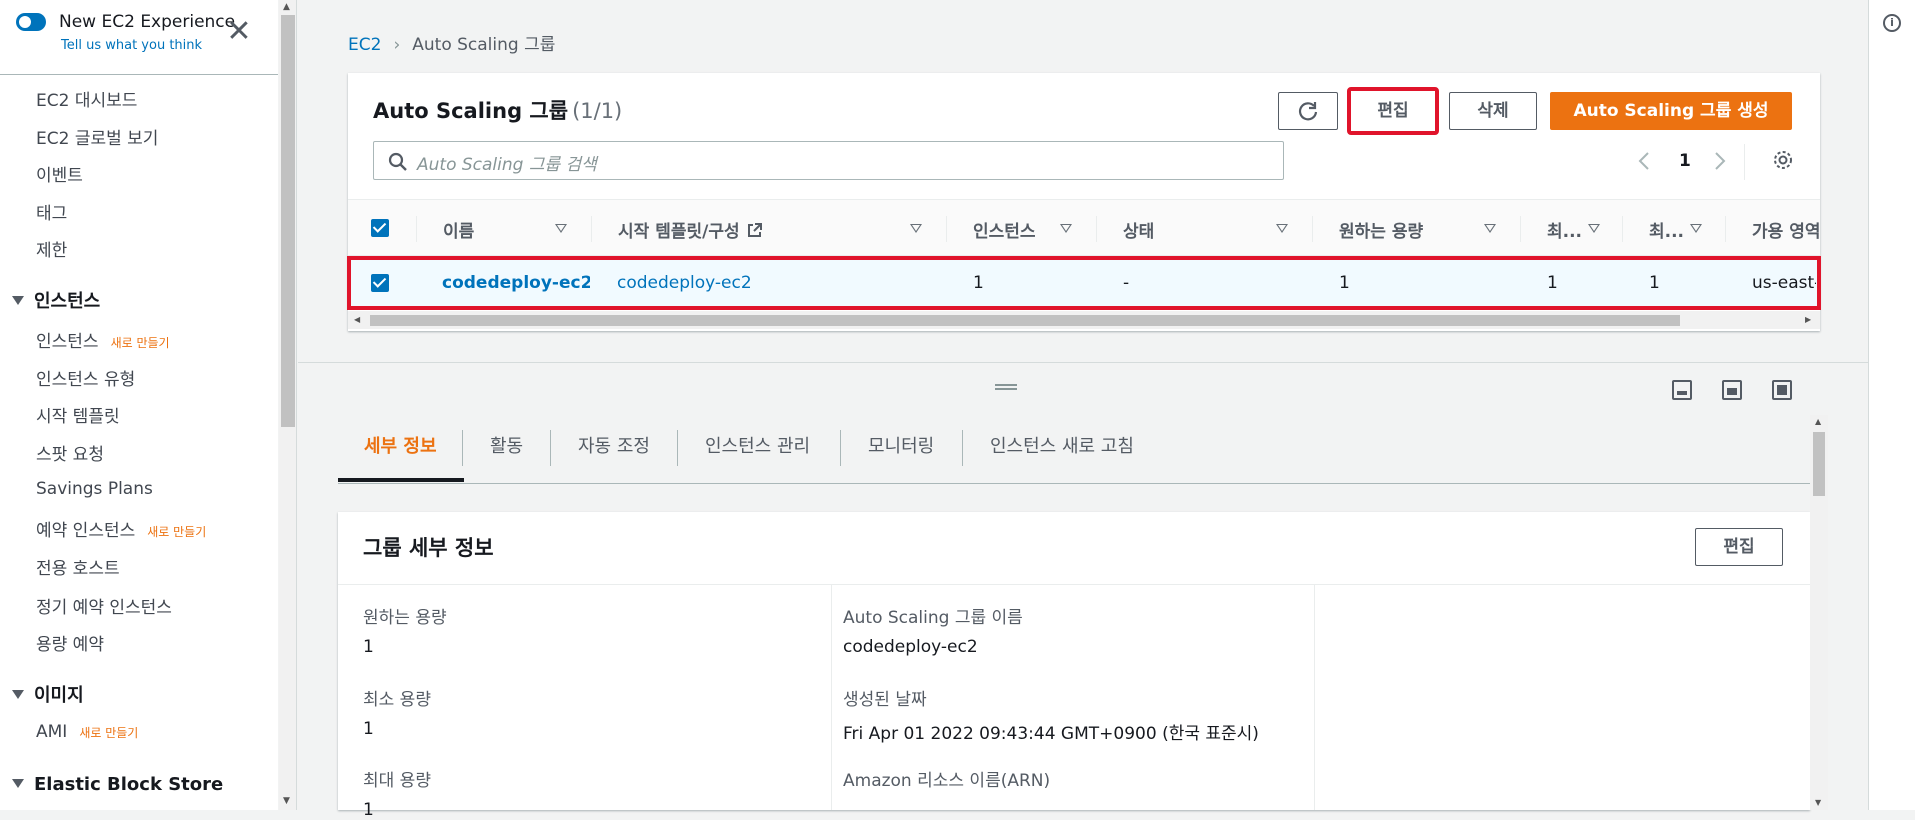 The image size is (1915, 820). I want to click on chevron-left-icon, so click(1644, 163).